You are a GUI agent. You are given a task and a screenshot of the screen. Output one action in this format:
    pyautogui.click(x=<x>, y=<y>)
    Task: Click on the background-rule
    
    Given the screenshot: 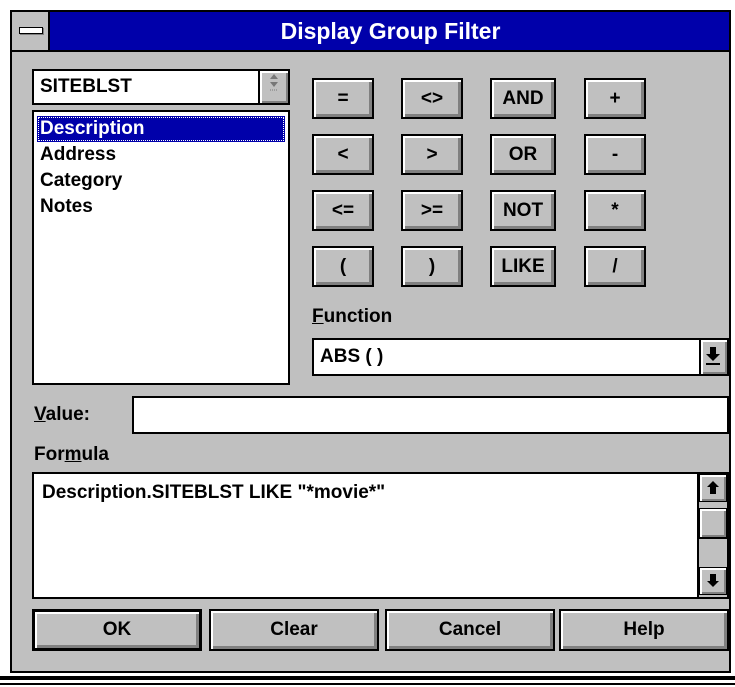 What is the action you would take?
    pyautogui.click(x=367, y=678)
    